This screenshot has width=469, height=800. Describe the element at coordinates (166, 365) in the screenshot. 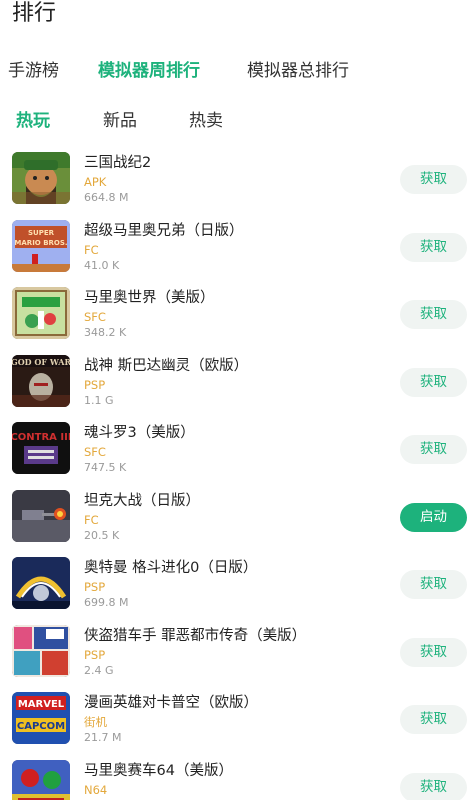

I see `game-name: 战神 斯巴达幽灵（欧版）` at that location.